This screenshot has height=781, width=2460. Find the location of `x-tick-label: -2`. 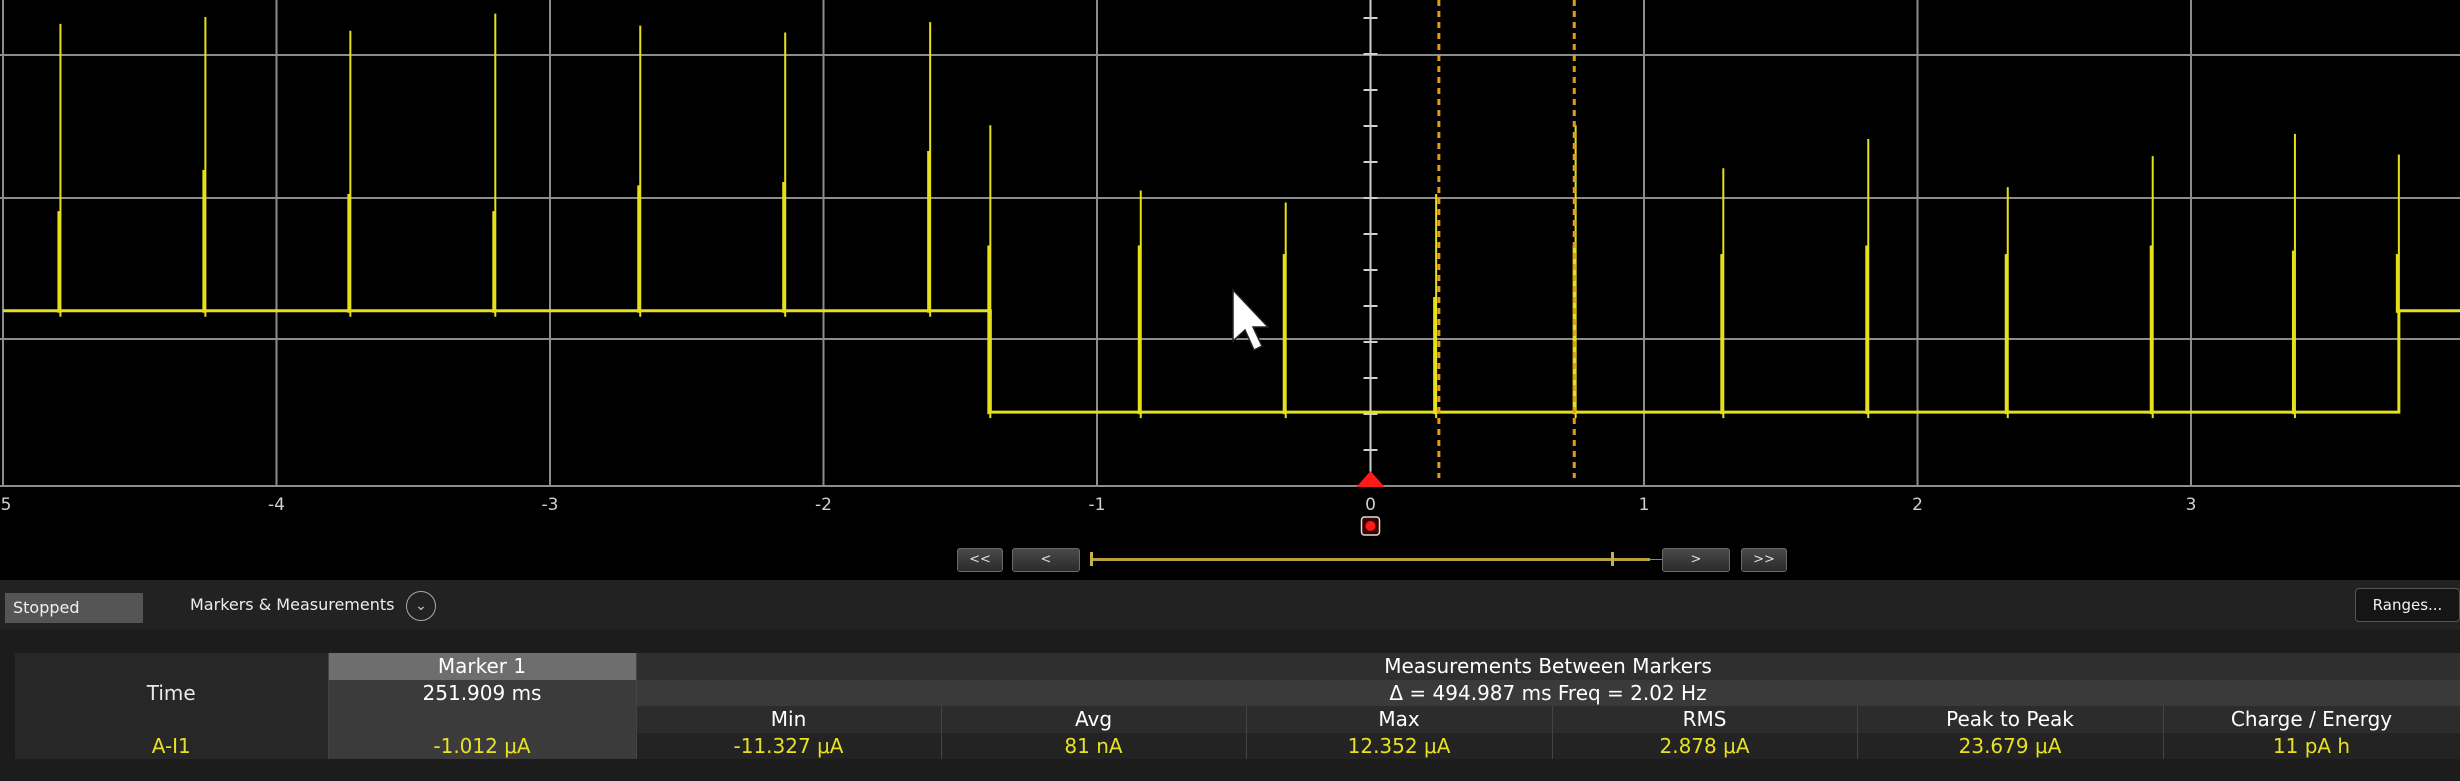

x-tick-label: -2 is located at coordinates (823, 505).